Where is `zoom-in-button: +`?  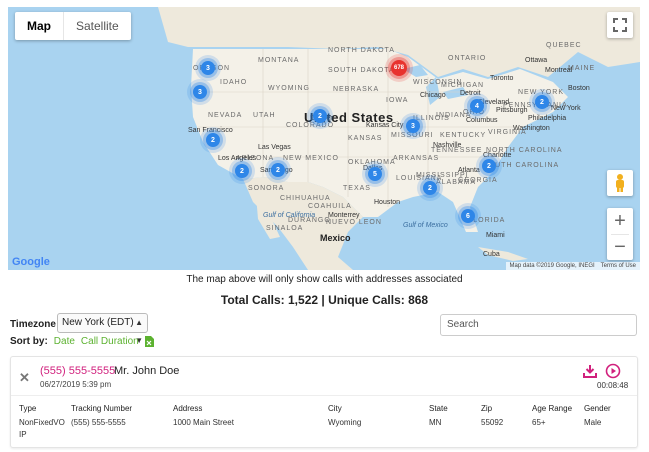 zoom-in-button: + is located at coordinates (620, 221).